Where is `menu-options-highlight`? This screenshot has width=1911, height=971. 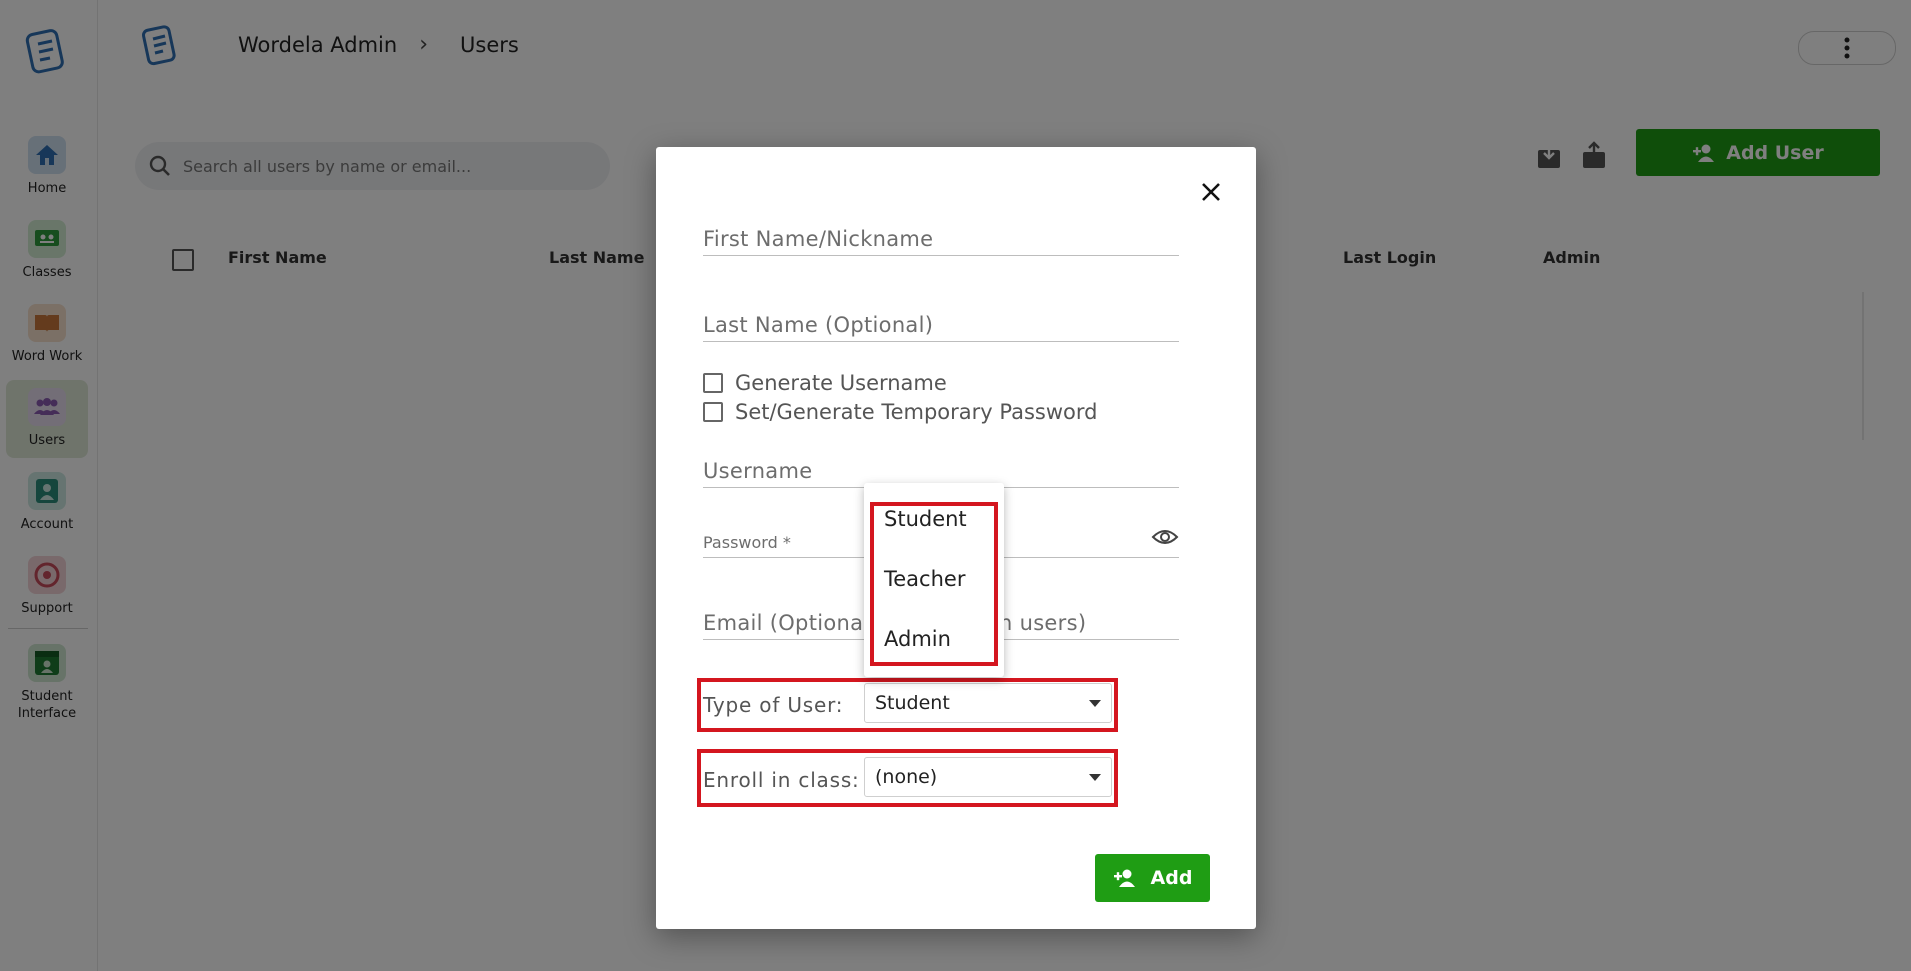
menu-options-highlight is located at coordinates (934, 584).